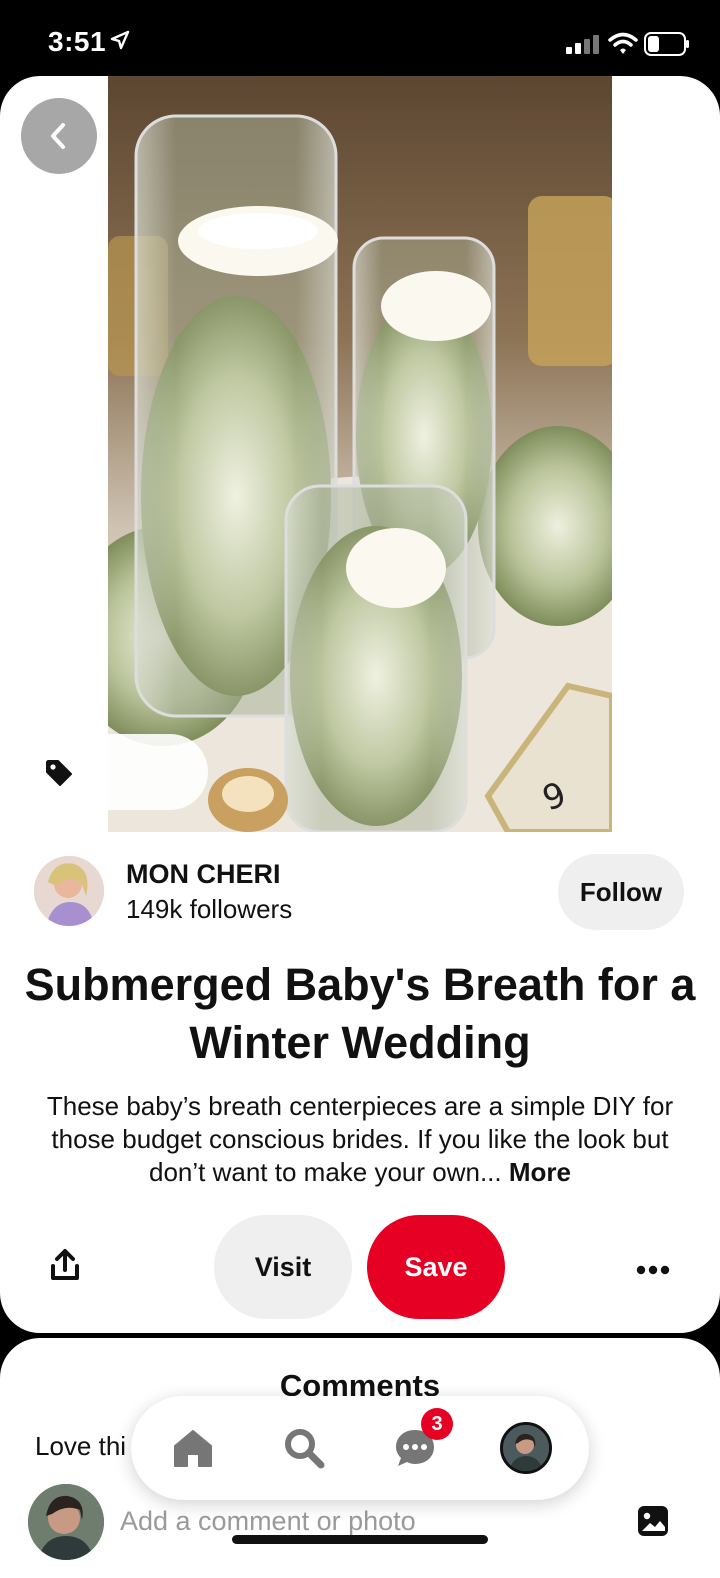 The image size is (720, 1578). Describe the element at coordinates (540, 1172) in the screenshot. I see `more-link: More` at that location.